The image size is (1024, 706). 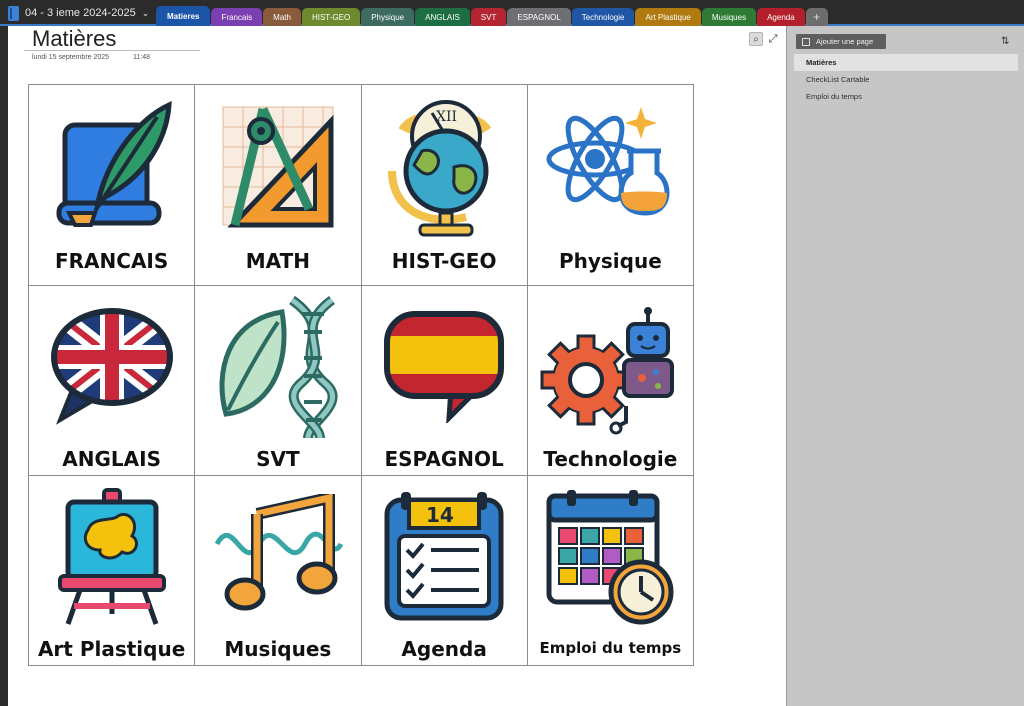 I want to click on atom-flask-icon, so click(x=610, y=166).